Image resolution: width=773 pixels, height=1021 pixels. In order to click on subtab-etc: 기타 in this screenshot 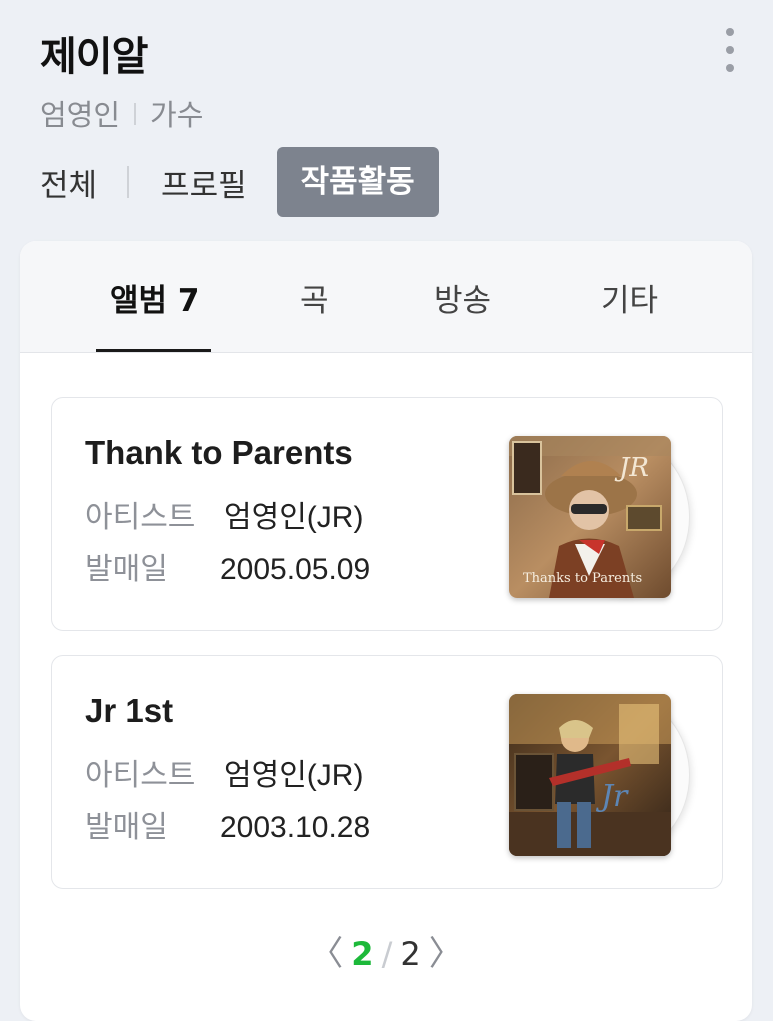, I will do `click(629, 297)`.